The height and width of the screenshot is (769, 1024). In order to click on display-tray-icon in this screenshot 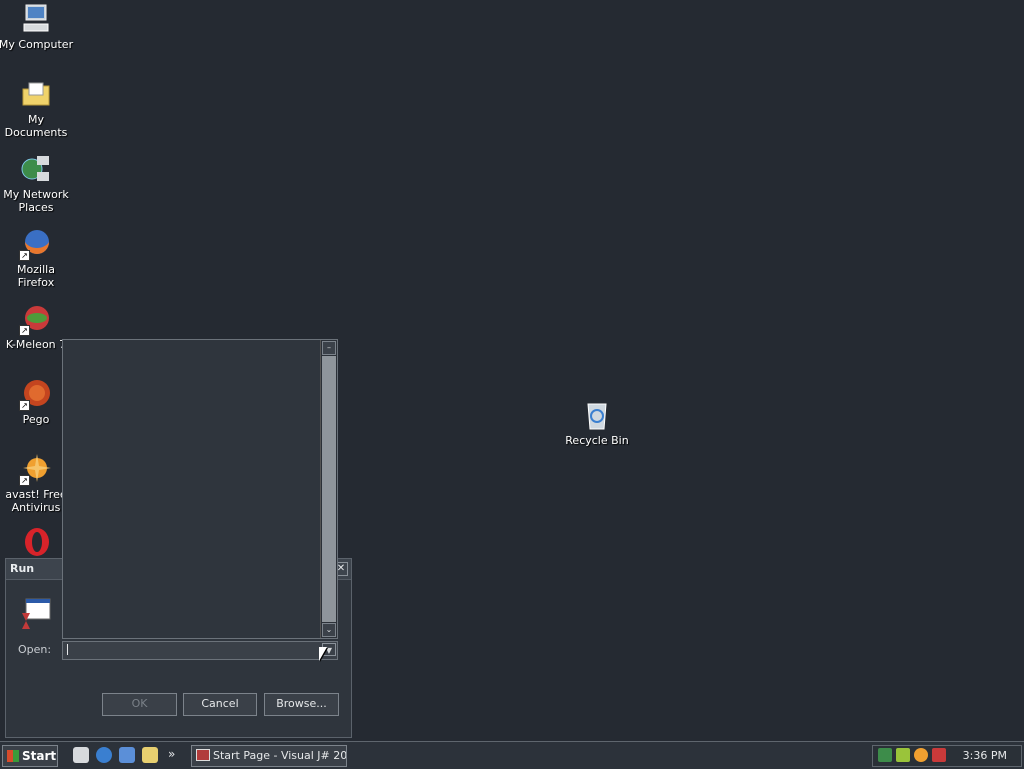, I will do `click(903, 755)`.